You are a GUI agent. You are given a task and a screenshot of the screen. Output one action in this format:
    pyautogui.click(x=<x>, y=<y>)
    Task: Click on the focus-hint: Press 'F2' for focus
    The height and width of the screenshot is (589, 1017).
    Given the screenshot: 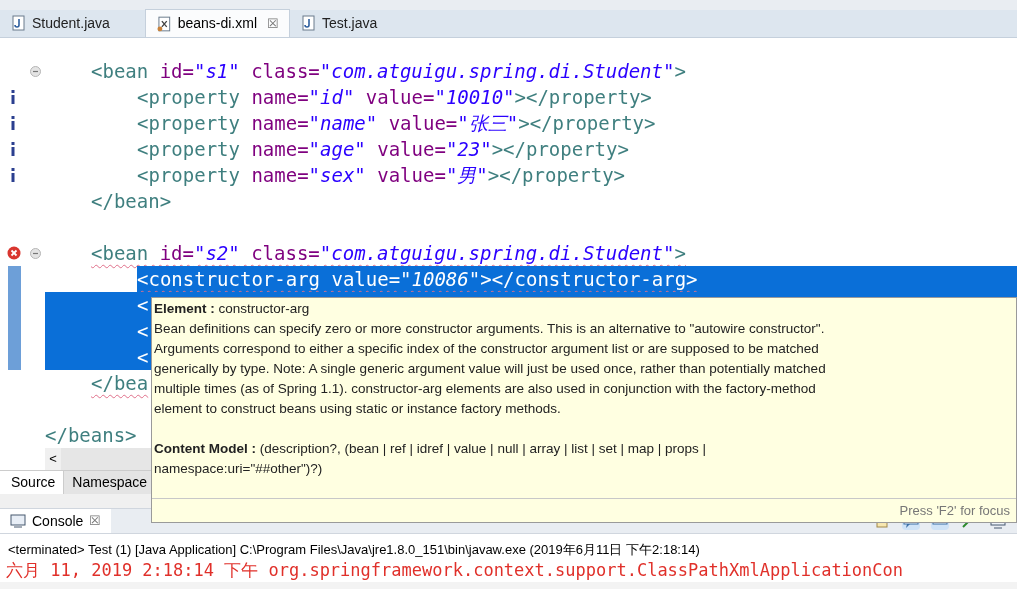 What is the action you would take?
    pyautogui.click(x=954, y=510)
    